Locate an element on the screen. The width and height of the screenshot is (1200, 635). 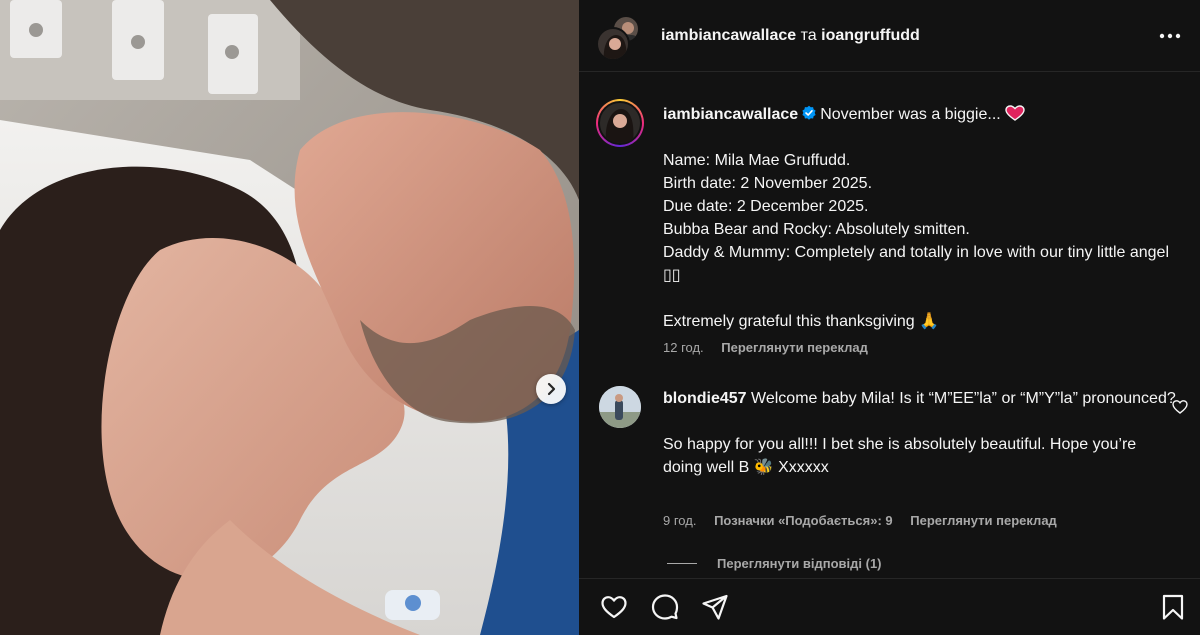
header-author-1: iambiancawallace is located at coordinates (728, 35).